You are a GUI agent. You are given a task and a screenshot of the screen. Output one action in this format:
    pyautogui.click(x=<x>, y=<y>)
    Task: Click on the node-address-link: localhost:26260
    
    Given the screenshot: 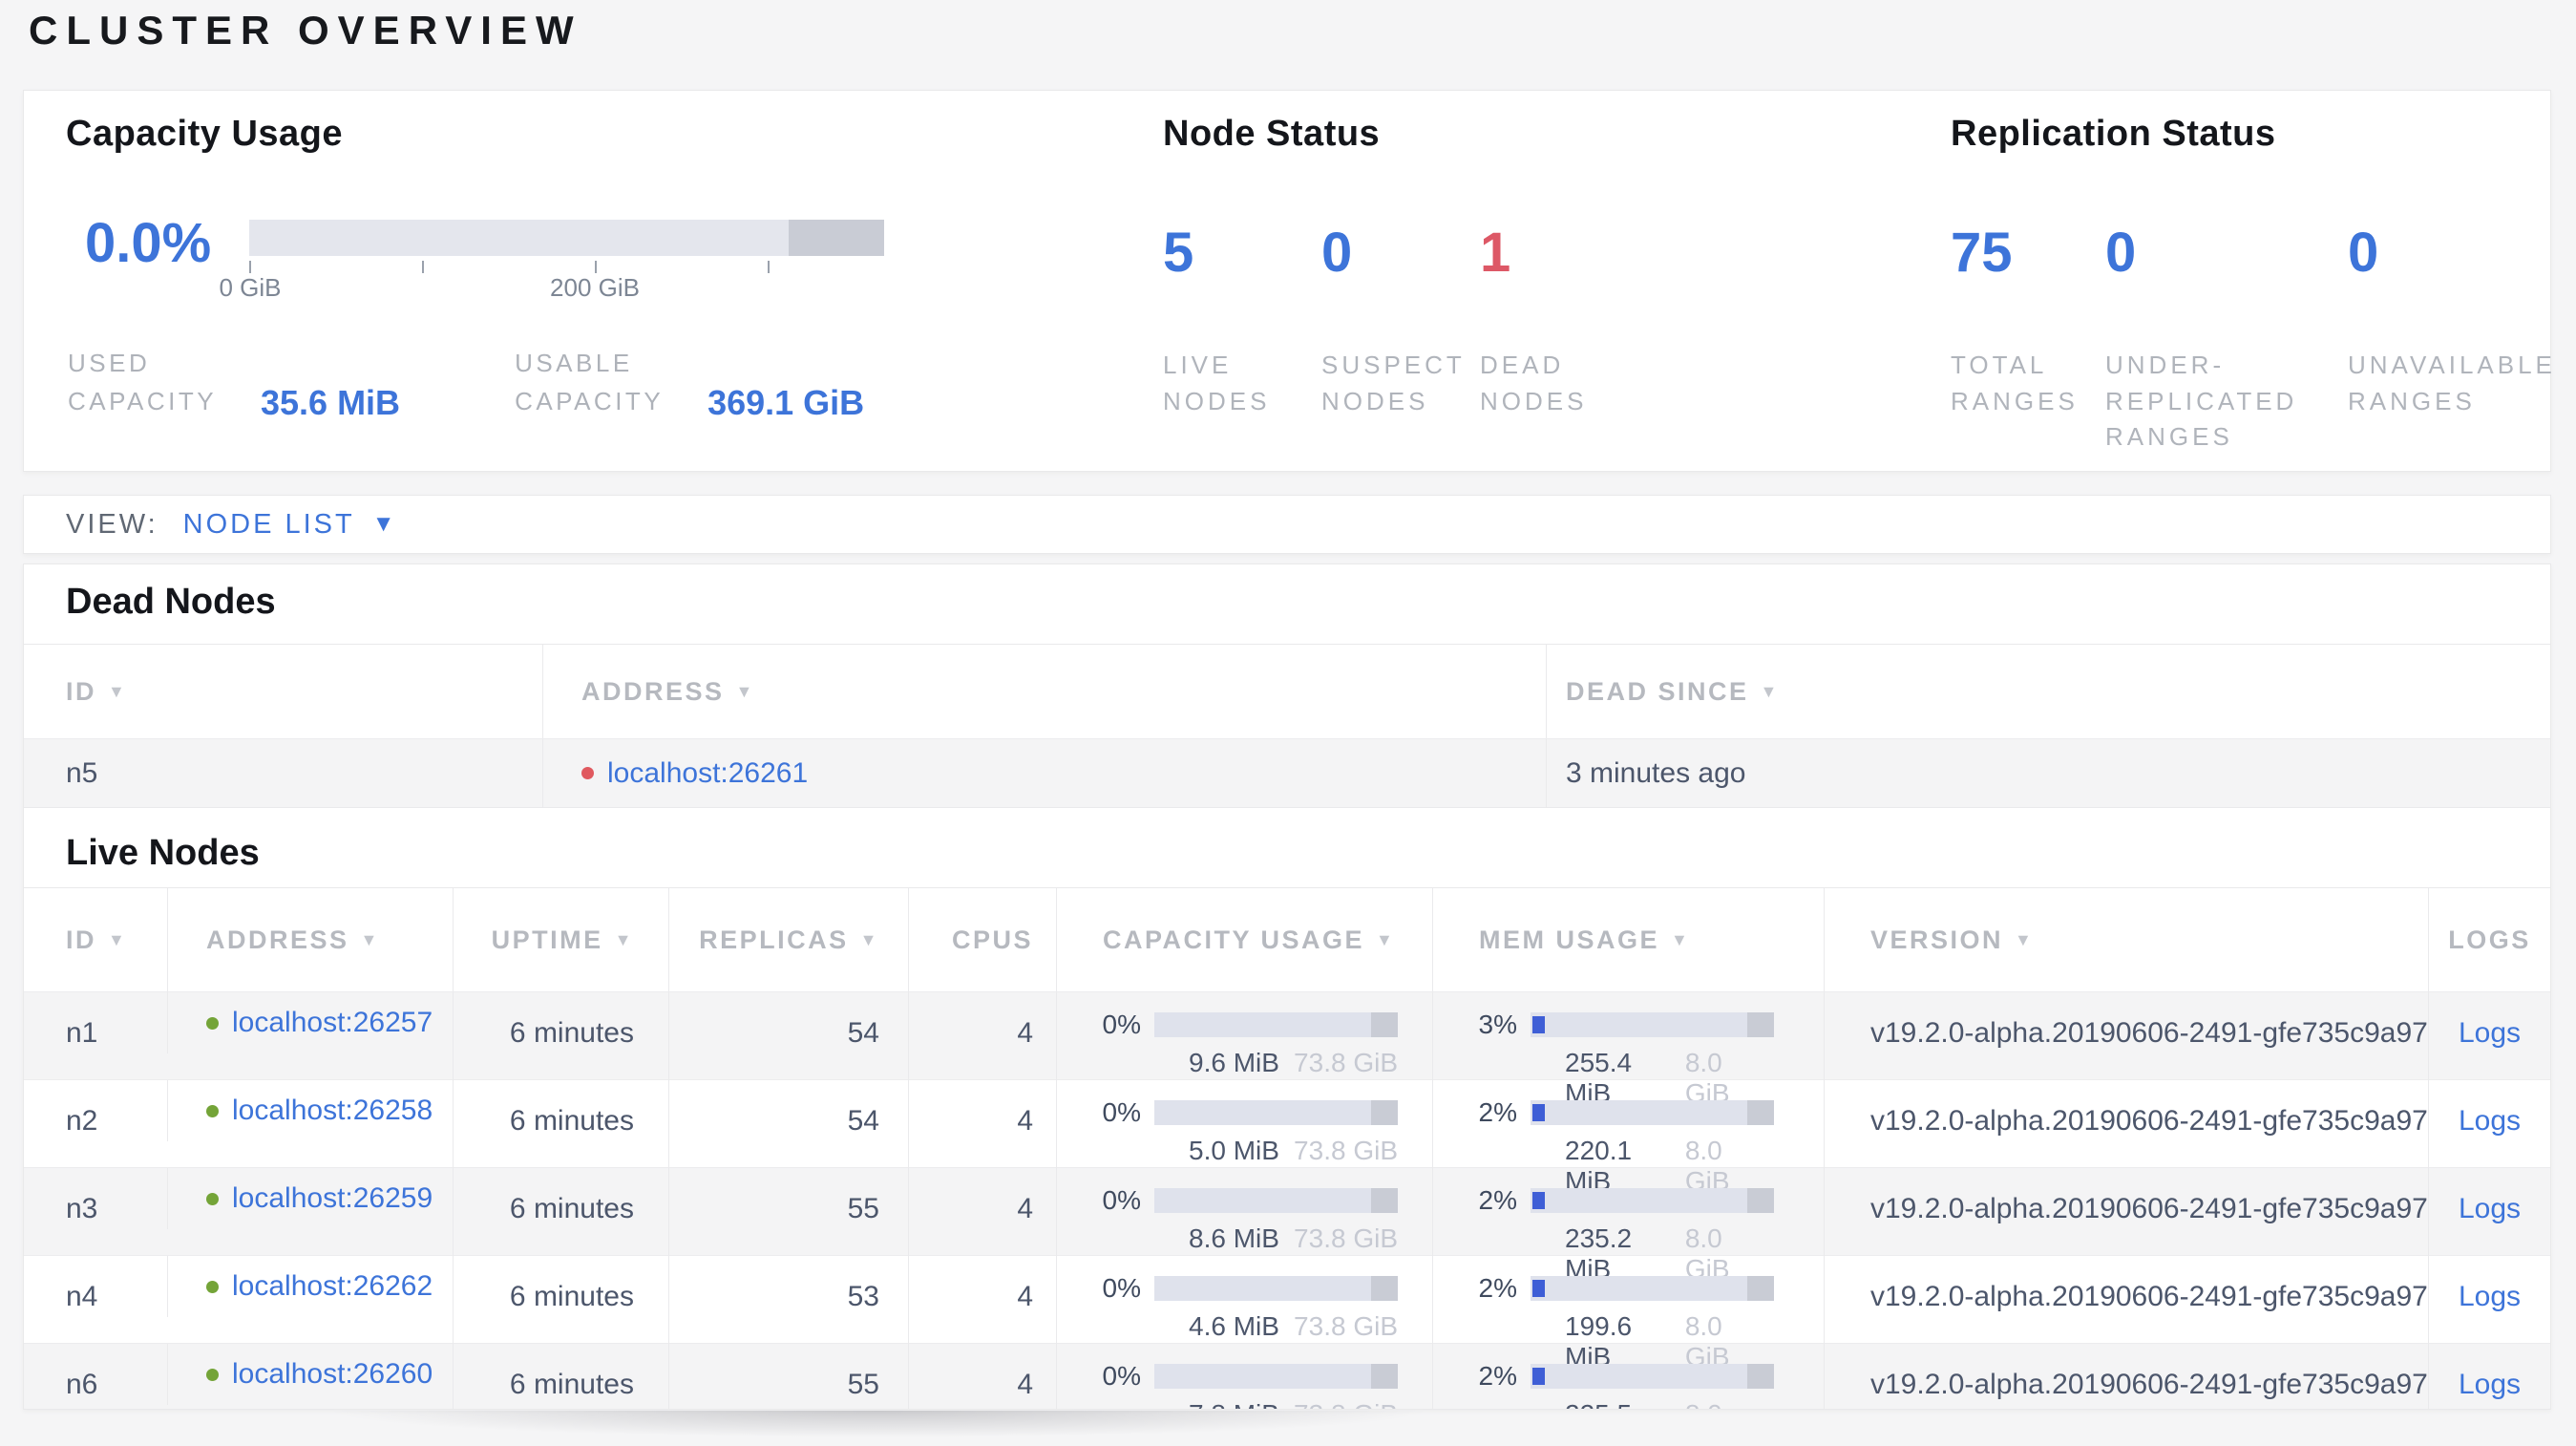 What is the action you would take?
    pyautogui.click(x=332, y=1374)
    